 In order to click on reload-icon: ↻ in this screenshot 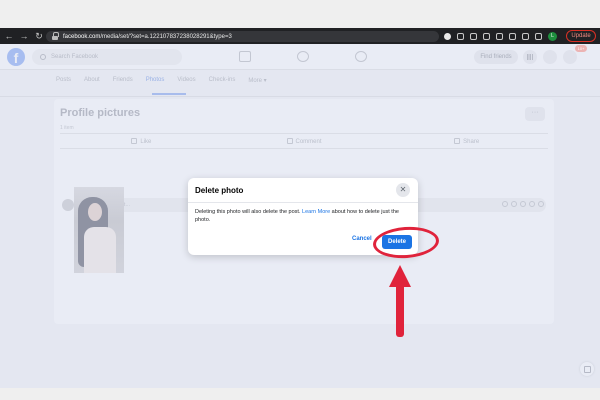, I will do `click(39, 36)`.